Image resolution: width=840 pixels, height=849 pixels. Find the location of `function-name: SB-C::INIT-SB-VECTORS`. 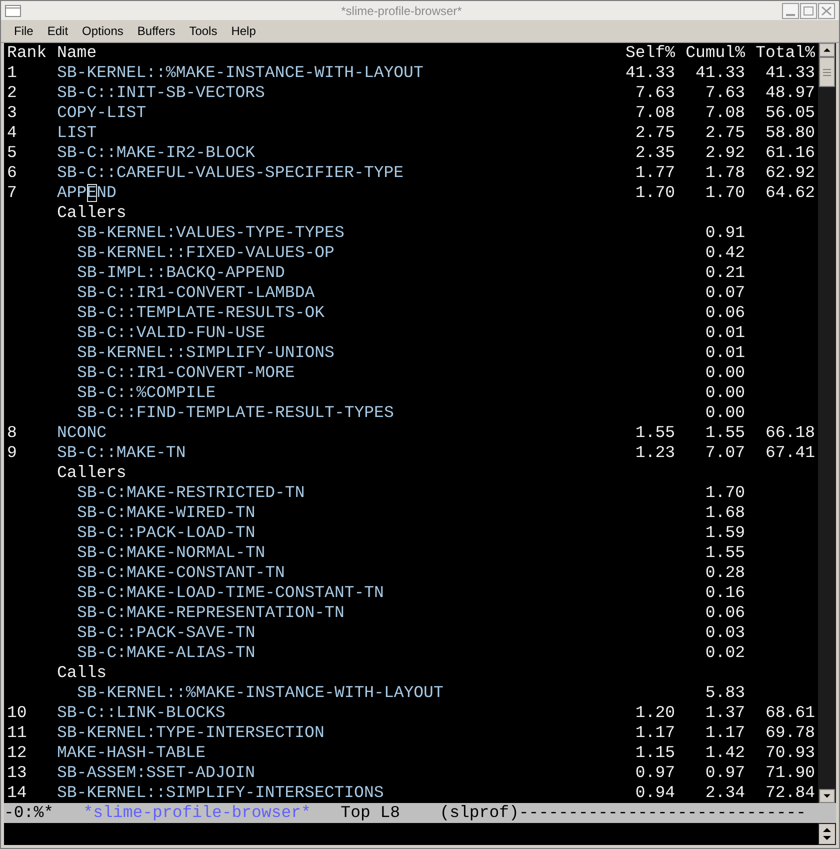

function-name: SB-C::INIT-SB-VECTORS is located at coordinates (161, 93).